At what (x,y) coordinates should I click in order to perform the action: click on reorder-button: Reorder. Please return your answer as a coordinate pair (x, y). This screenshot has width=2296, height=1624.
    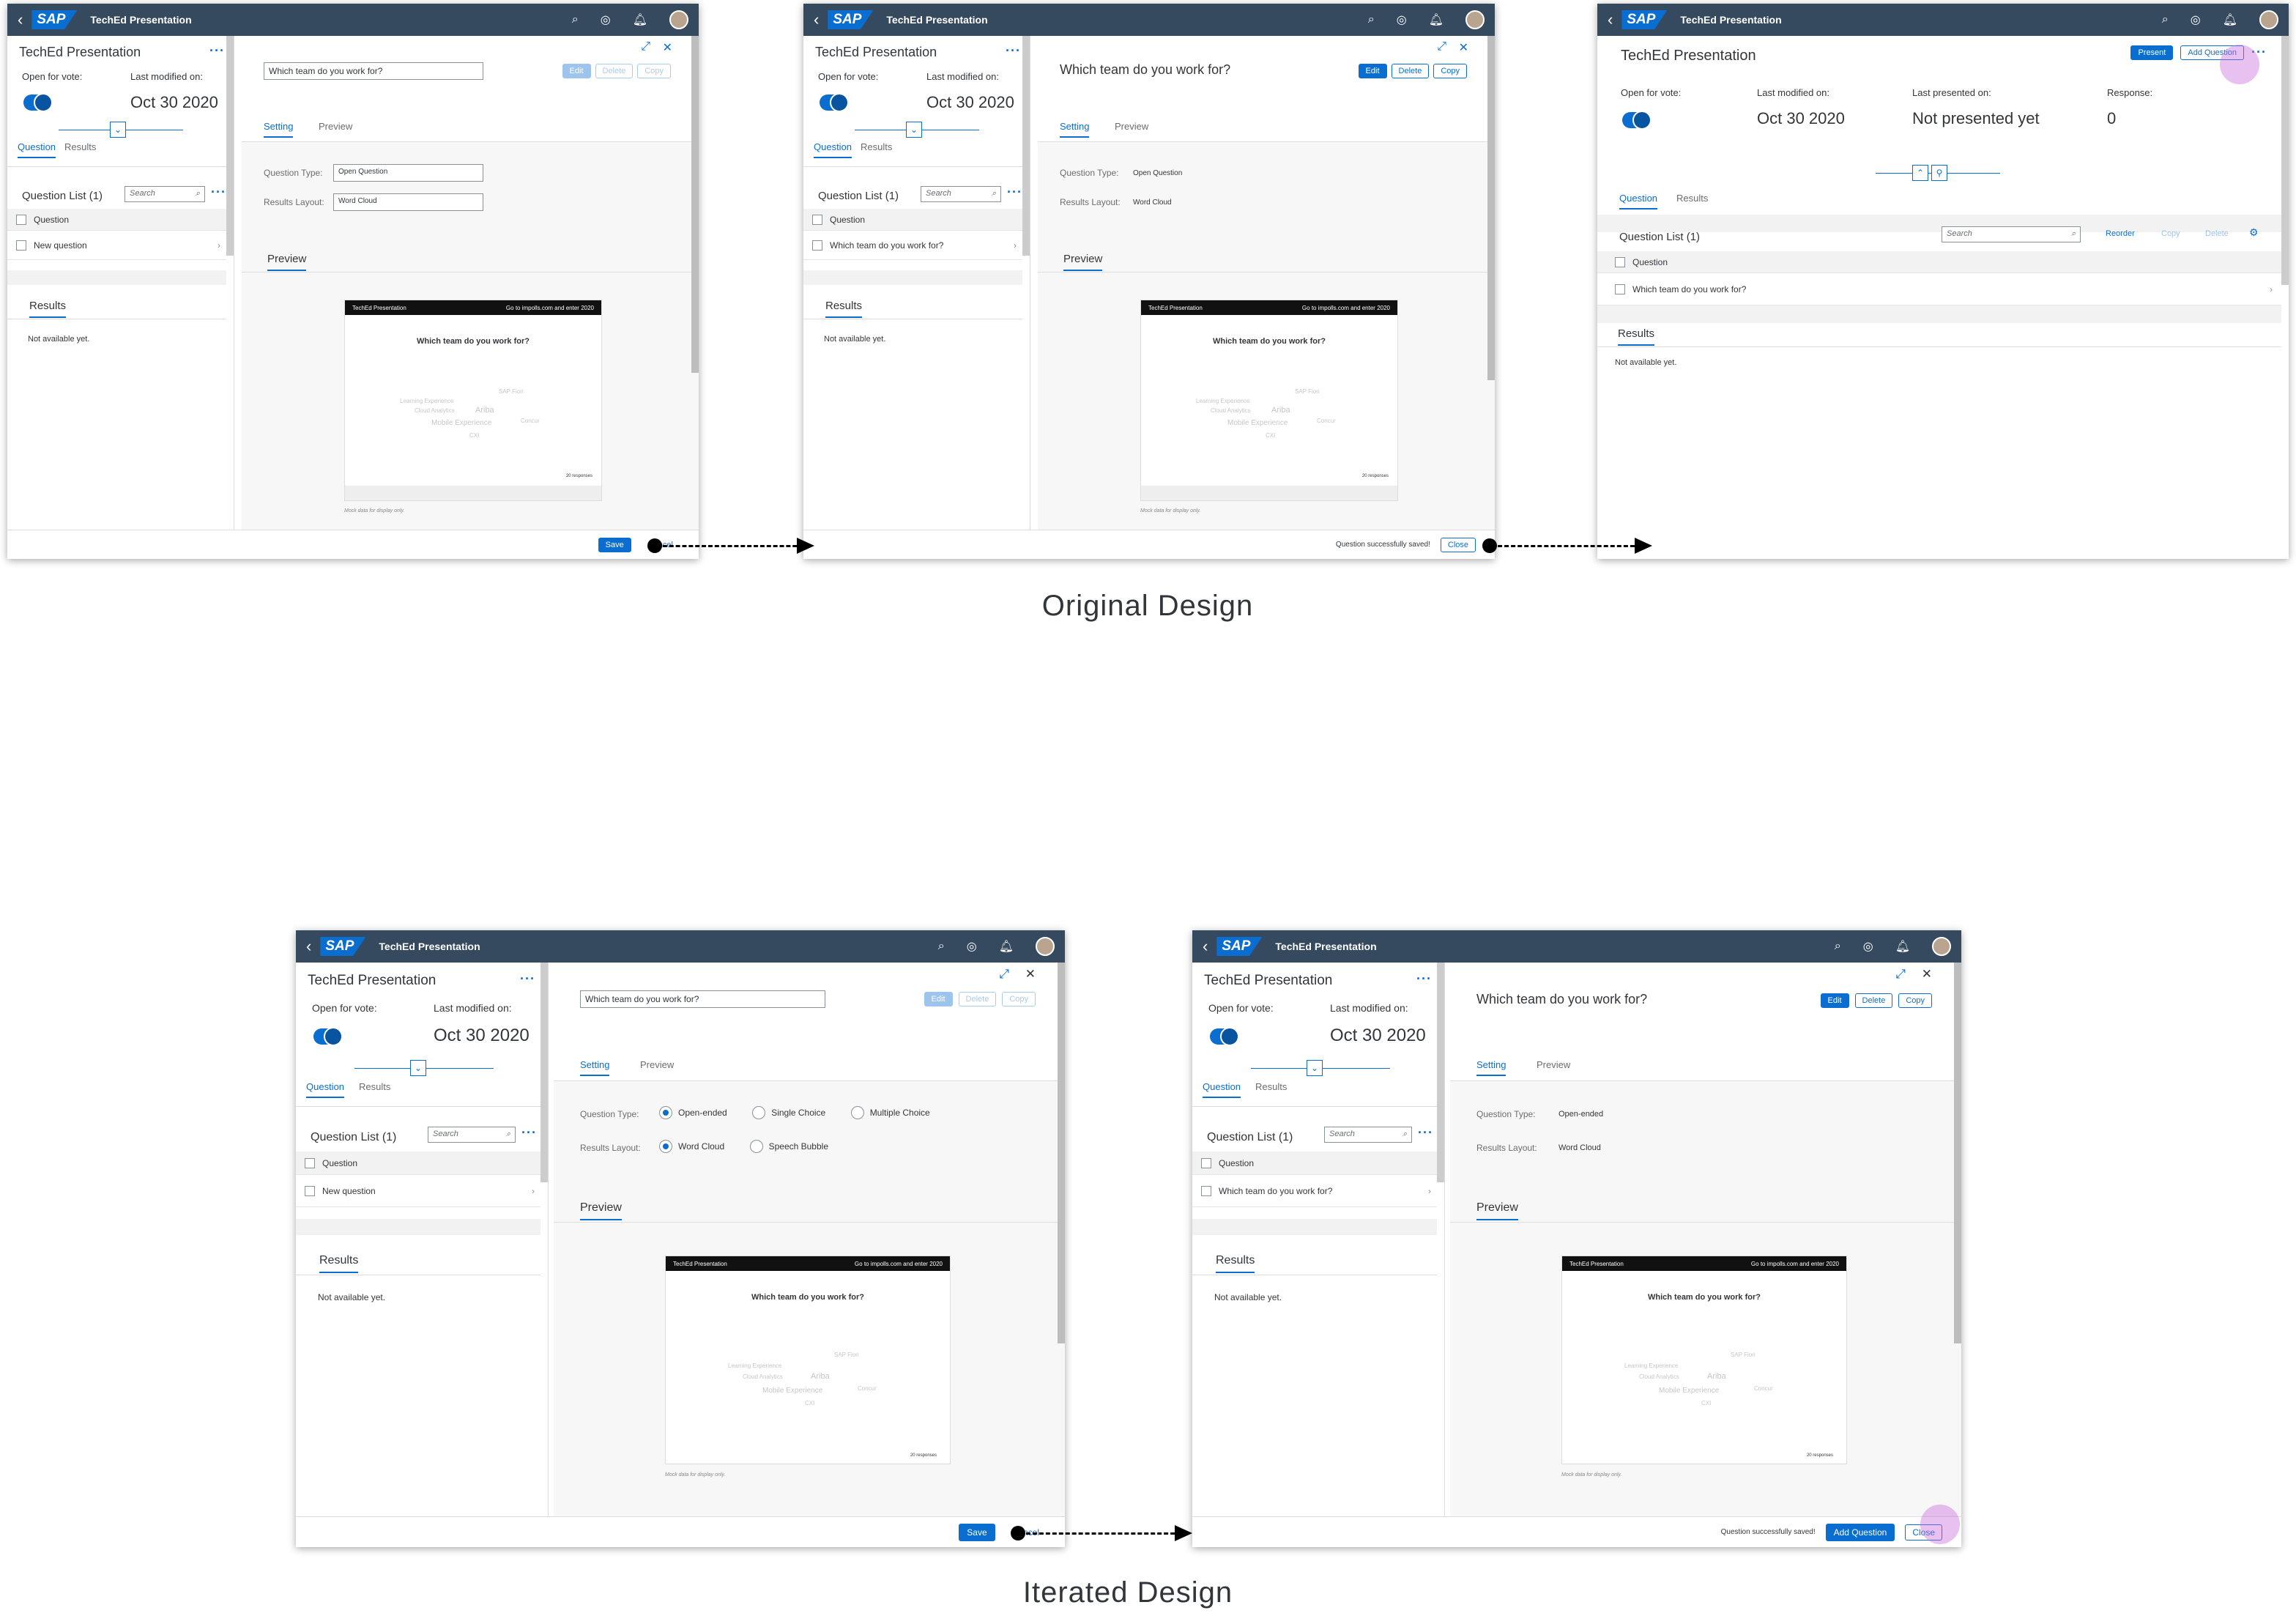
    Looking at the image, I should click on (2120, 234).